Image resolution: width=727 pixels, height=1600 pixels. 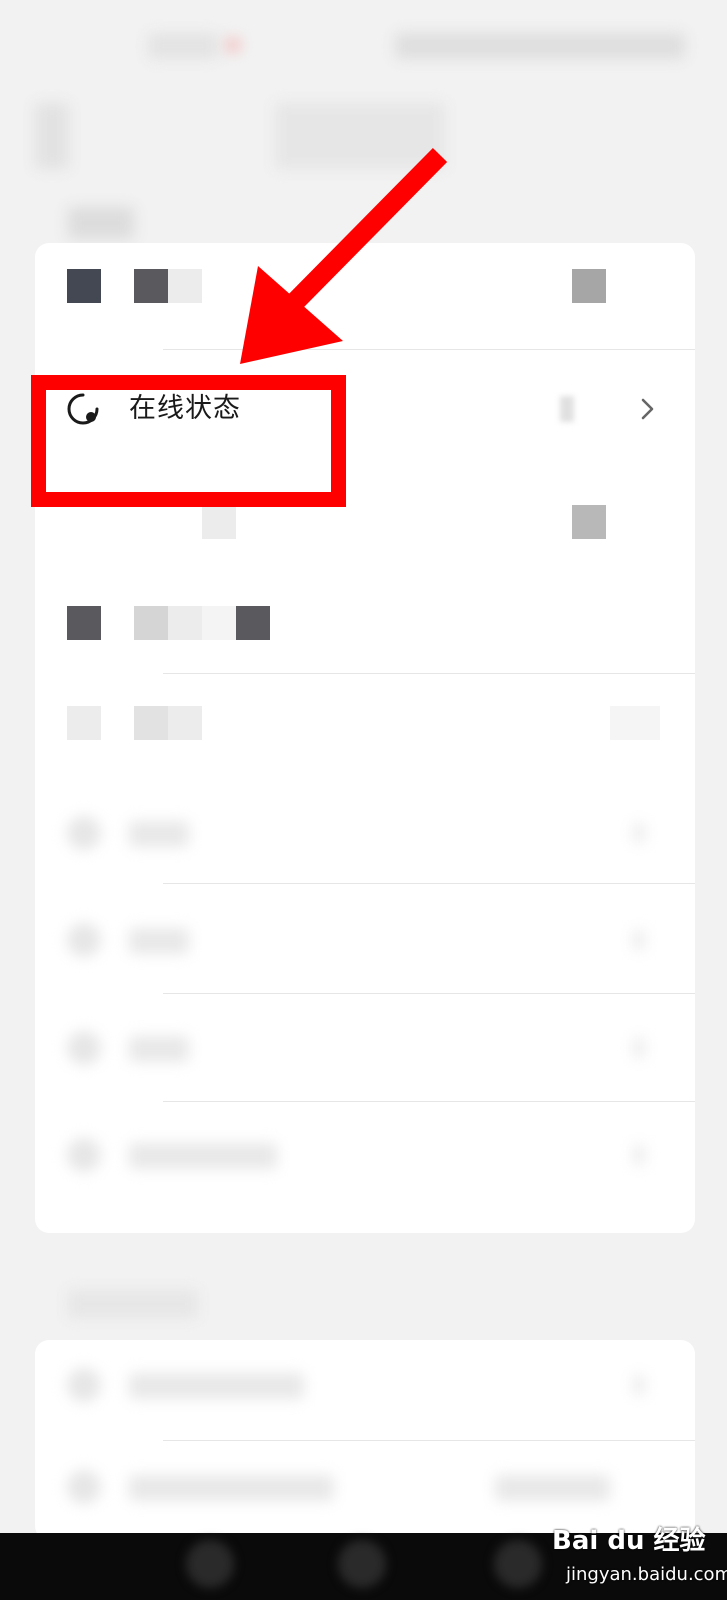 What do you see at coordinates (203, 1156) in the screenshot?
I see `row-9-label-blurred` at bounding box center [203, 1156].